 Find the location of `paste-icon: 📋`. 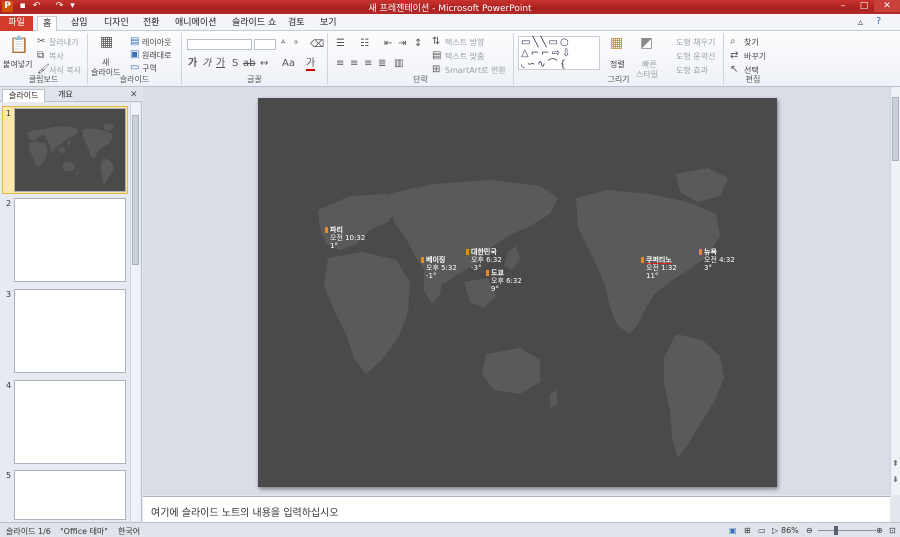

paste-icon: 📋 is located at coordinates (19, 45).